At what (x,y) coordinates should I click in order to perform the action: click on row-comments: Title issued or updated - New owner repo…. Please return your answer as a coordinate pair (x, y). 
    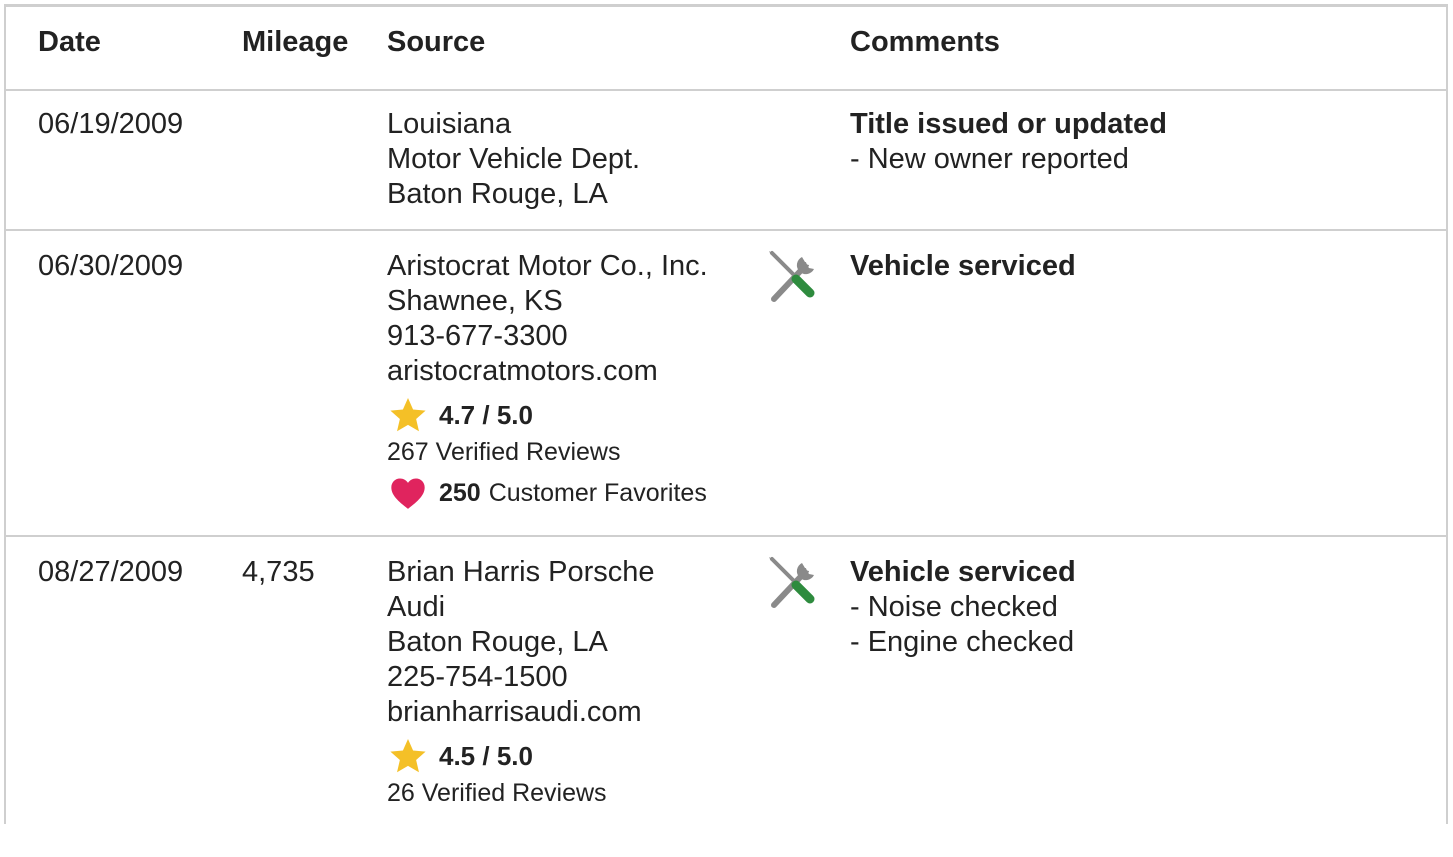
    Looking at the image, I should click on (1140, 142).